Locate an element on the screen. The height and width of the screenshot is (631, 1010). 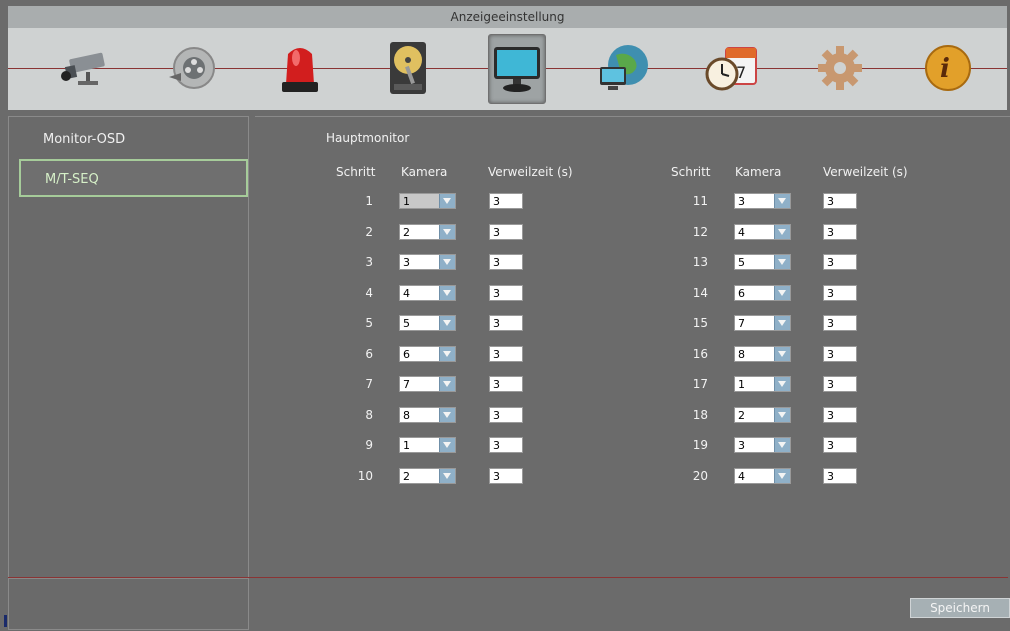
step-number: 1 is located at coordinates (369, 201).